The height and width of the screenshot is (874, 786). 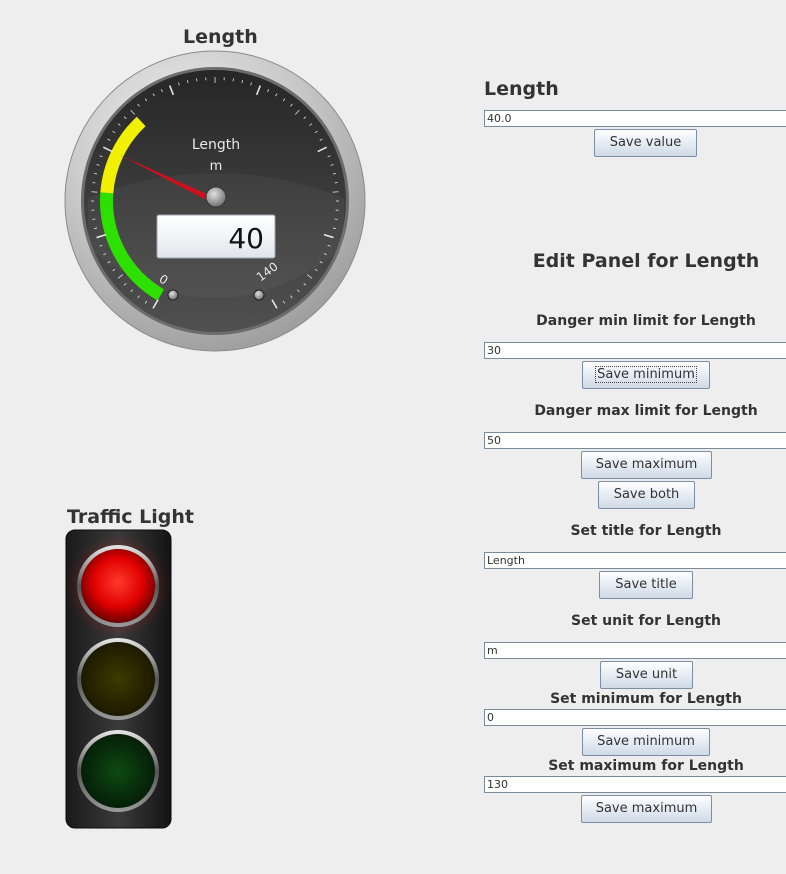 I want to click on gauge-unit: m, so click(x=216, y=166).